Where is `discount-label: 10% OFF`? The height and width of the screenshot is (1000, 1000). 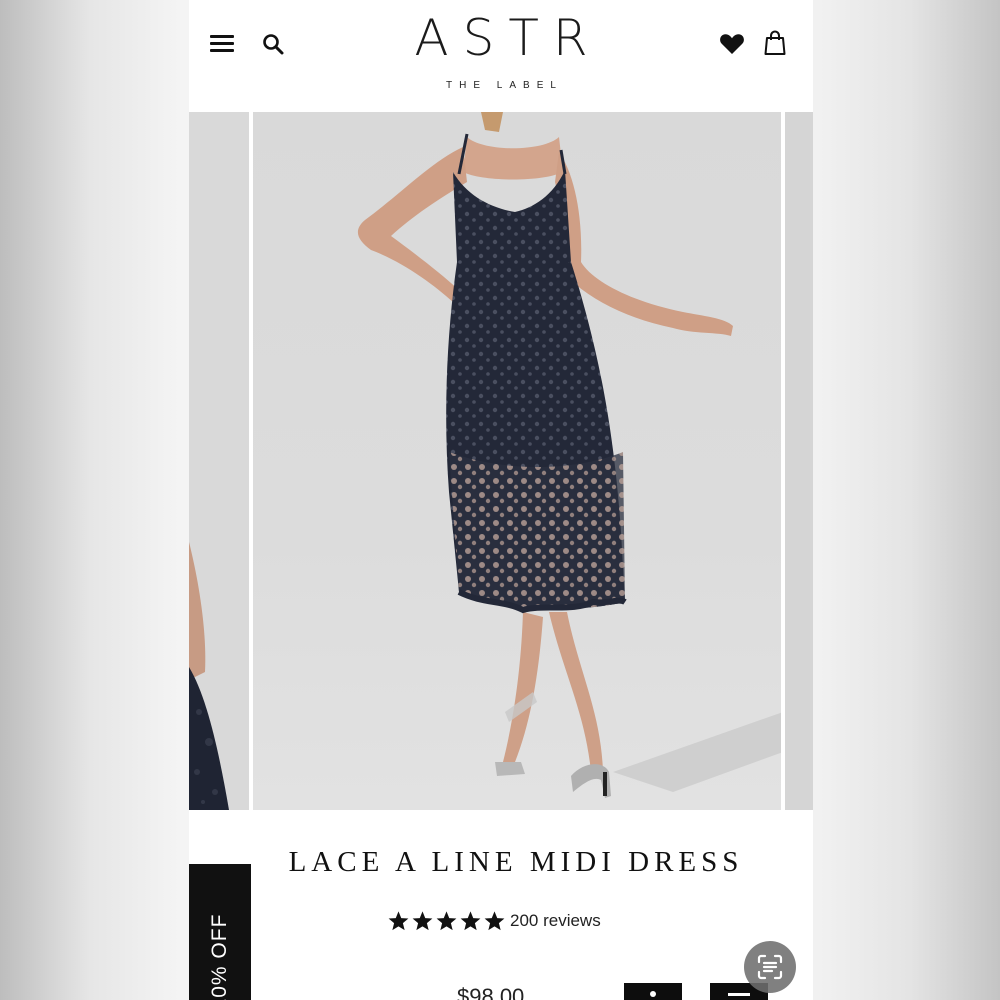 discount-label: 10% OFF is located at coordinates (219, 956).